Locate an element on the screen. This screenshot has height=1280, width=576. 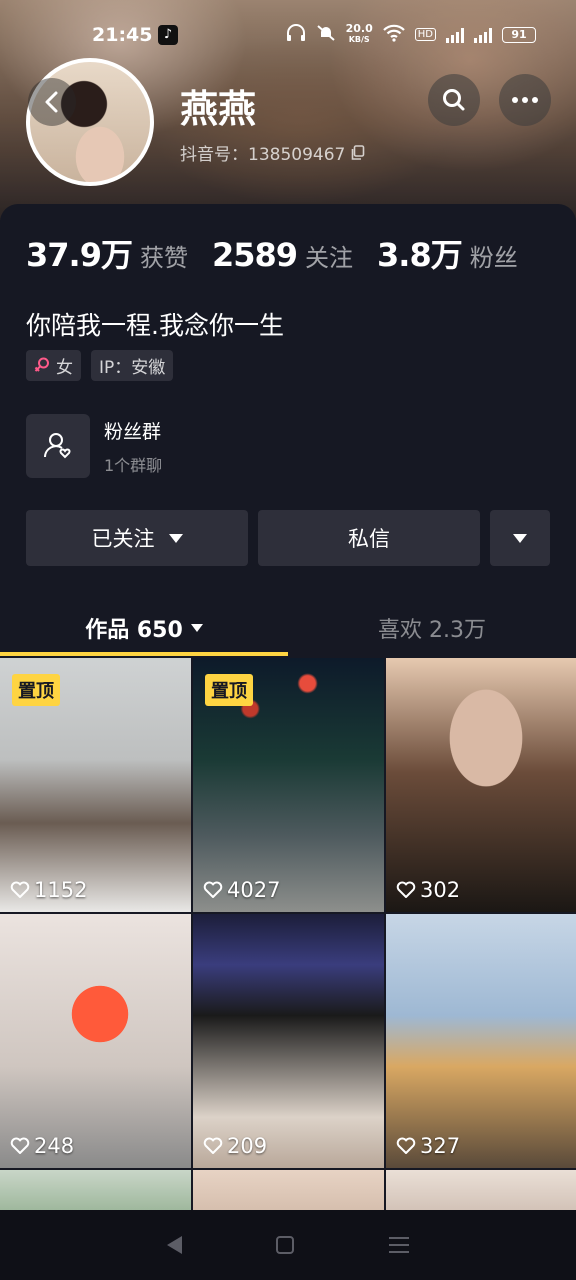
fan-group-icon-box is located at coordinates (58, 446).